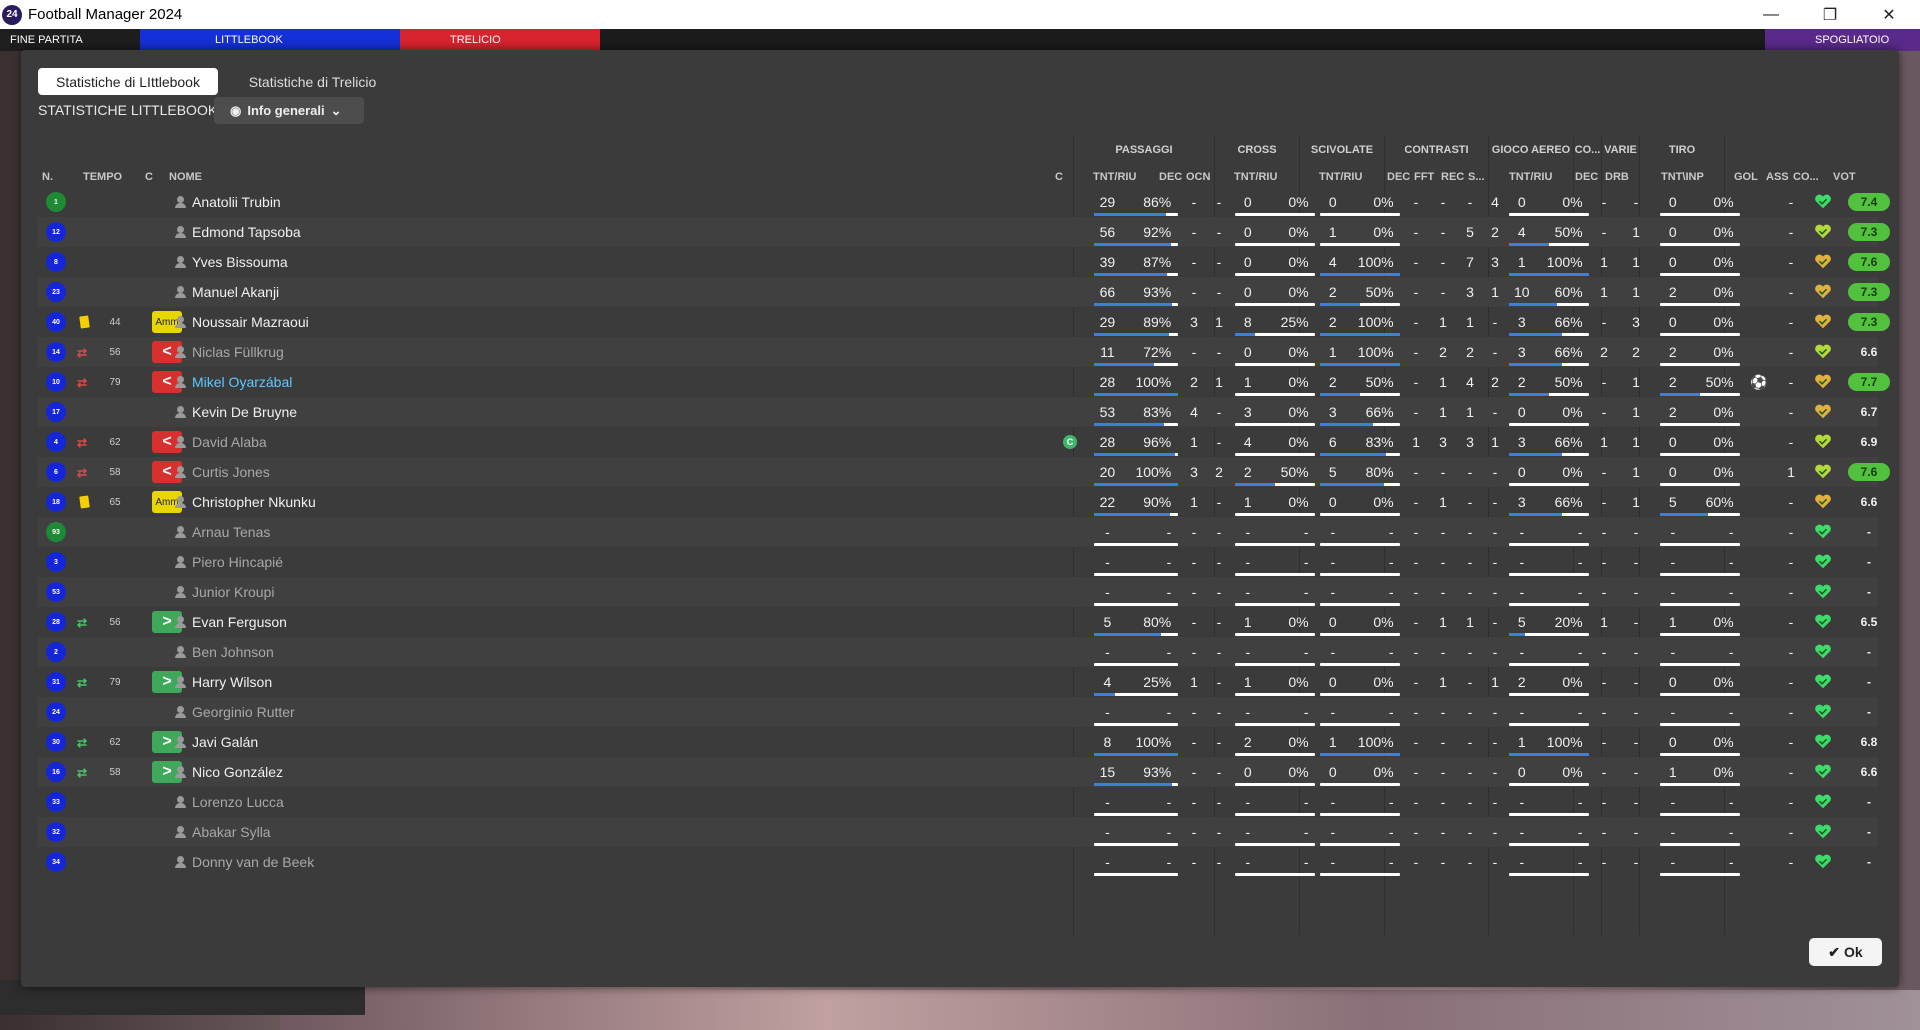 This screenshot has width=1920, height=1030. Describe the element at coordinates (1340, 177) in the screenshot. I see `col-scivolate-tnt-riu: TNT/RIU` at that location.